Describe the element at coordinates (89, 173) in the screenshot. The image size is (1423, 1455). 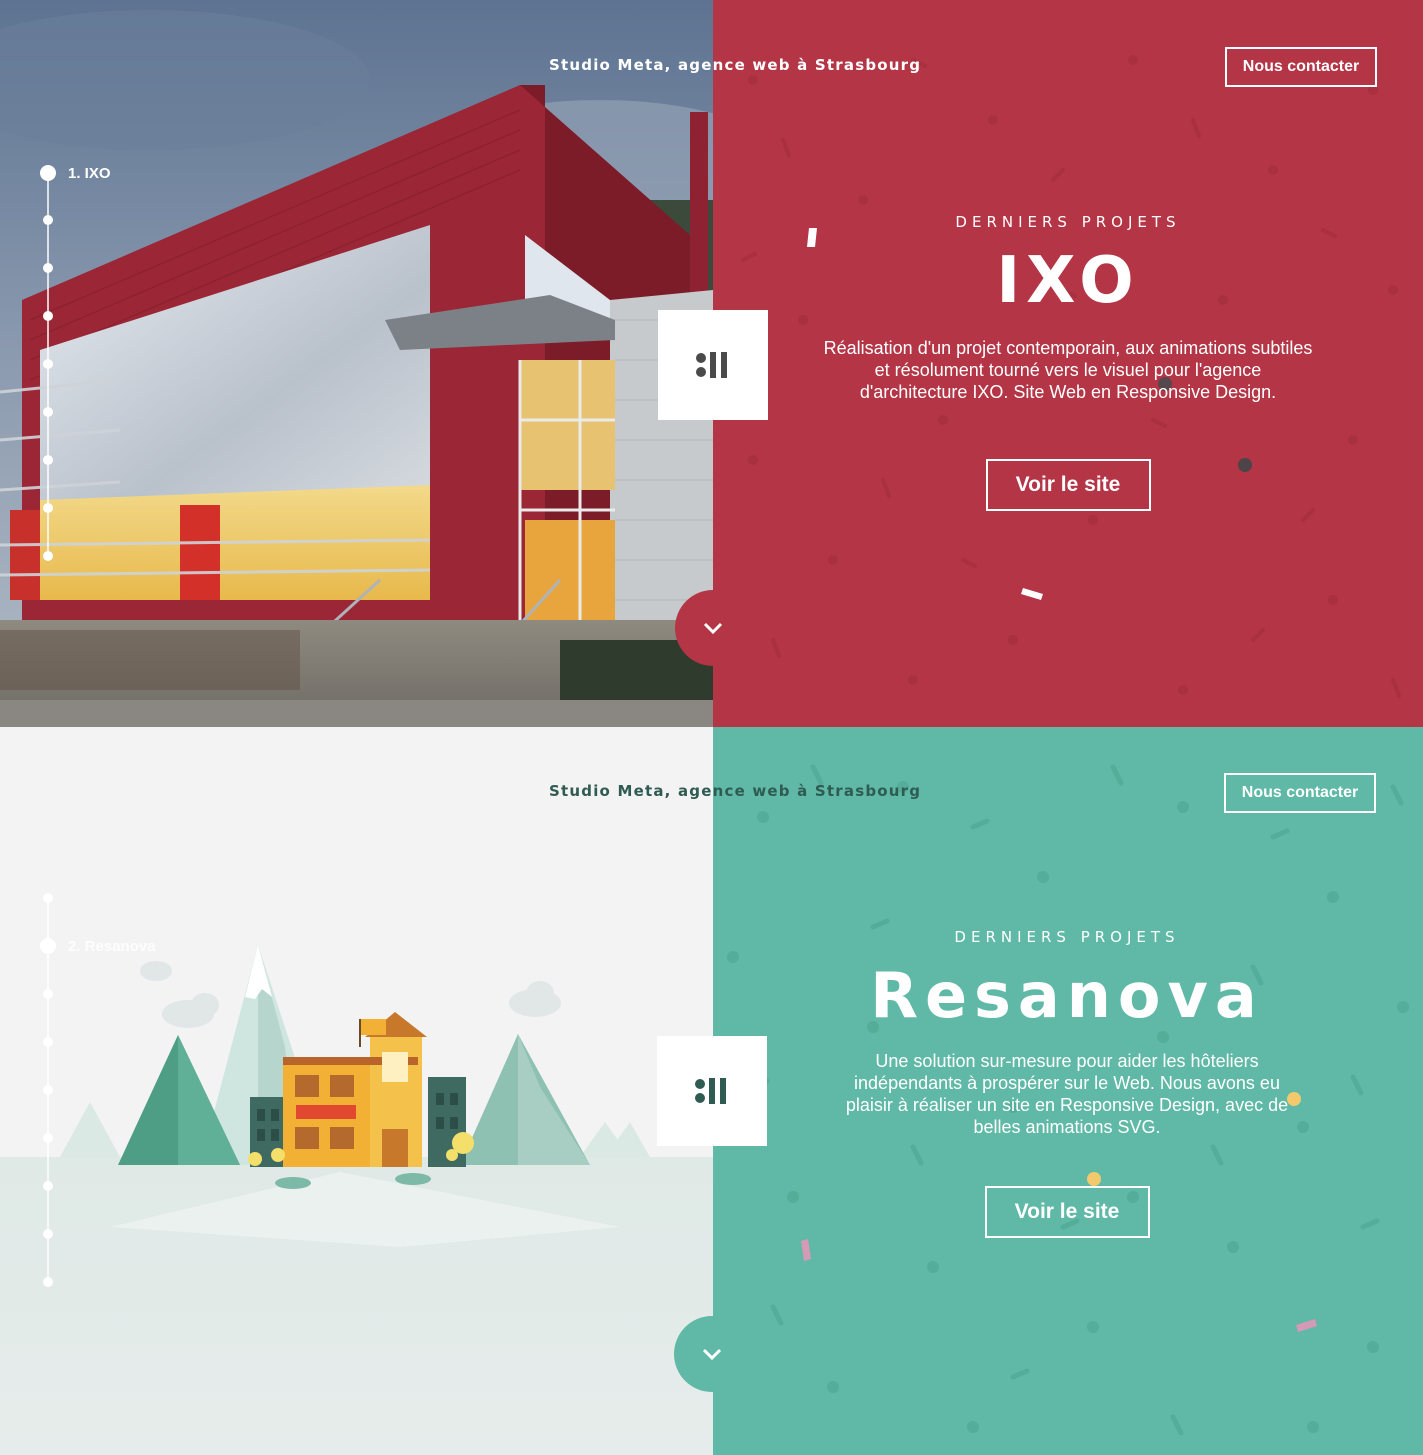
I see `nav-label-active: 1. IXO` at that location.